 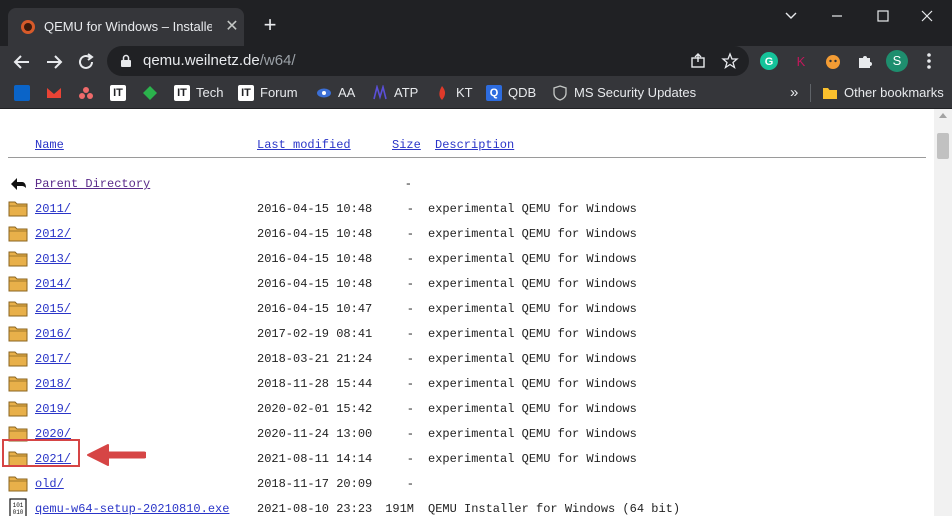 What do you see at coordinates (126, 27) in the screenshot?
I see `browser-tab: QEMU for Windows – Installers (6 ✕` at bounding box center [126, 27].